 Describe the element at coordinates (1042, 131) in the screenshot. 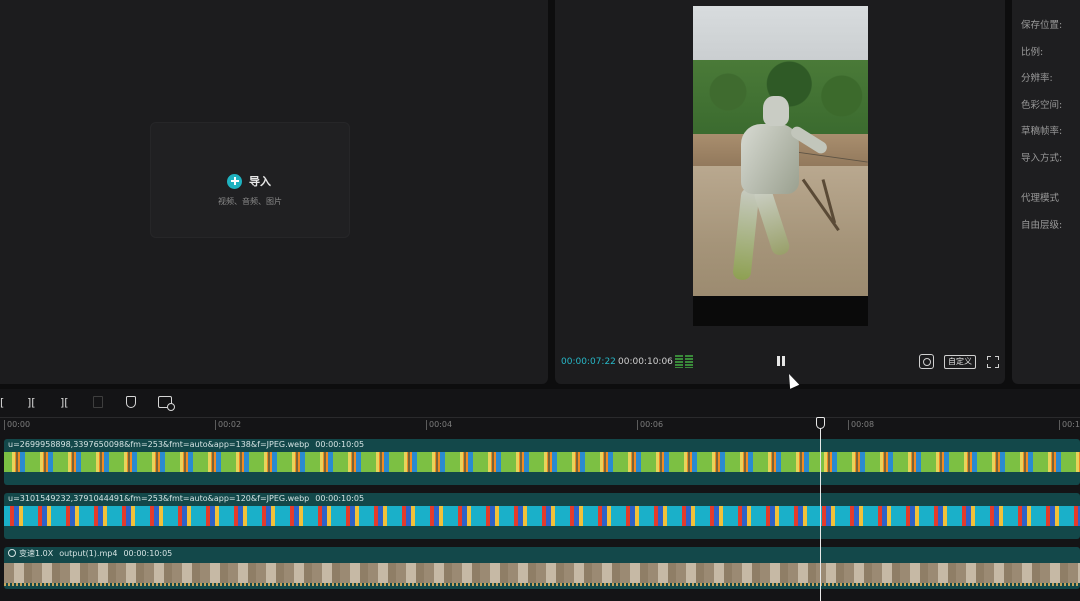

I see `property-frame-rate: 草稿帧率:` at that location.